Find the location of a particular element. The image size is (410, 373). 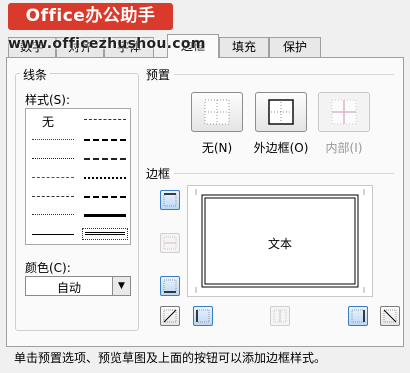

color-select: 自动 ▼ is located at coordinates (78, 286).